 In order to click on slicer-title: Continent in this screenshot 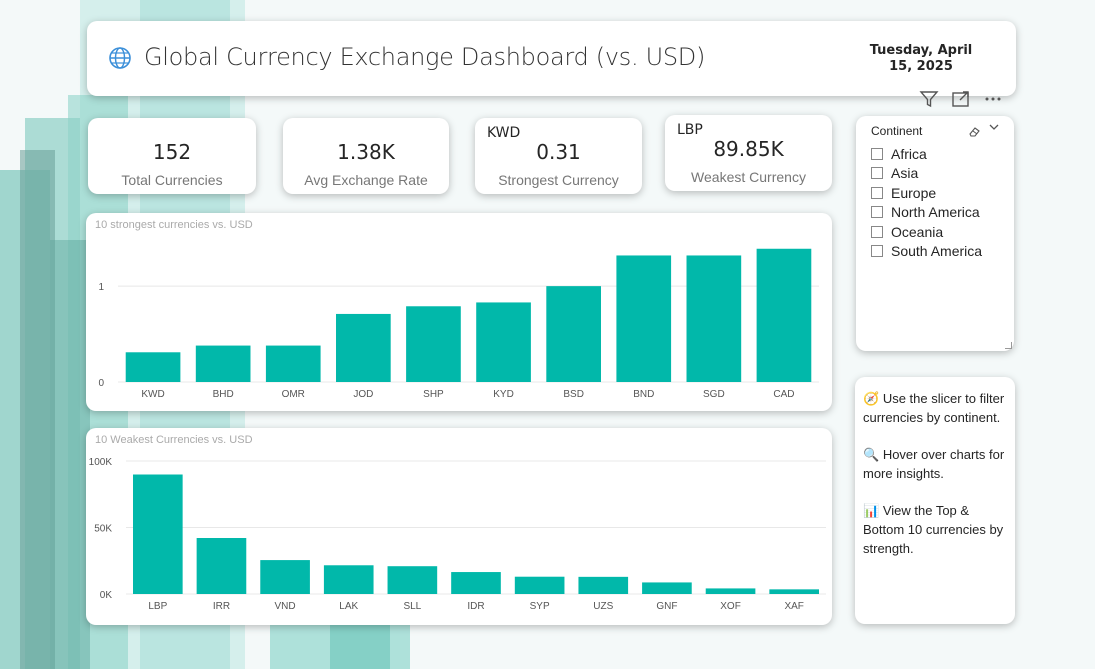, I will do `click(897, 131)`.